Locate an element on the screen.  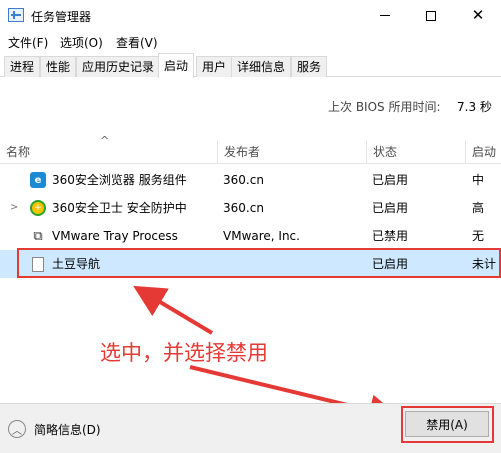
menu-view: 查看(V) is located at coordinates (137, 42).